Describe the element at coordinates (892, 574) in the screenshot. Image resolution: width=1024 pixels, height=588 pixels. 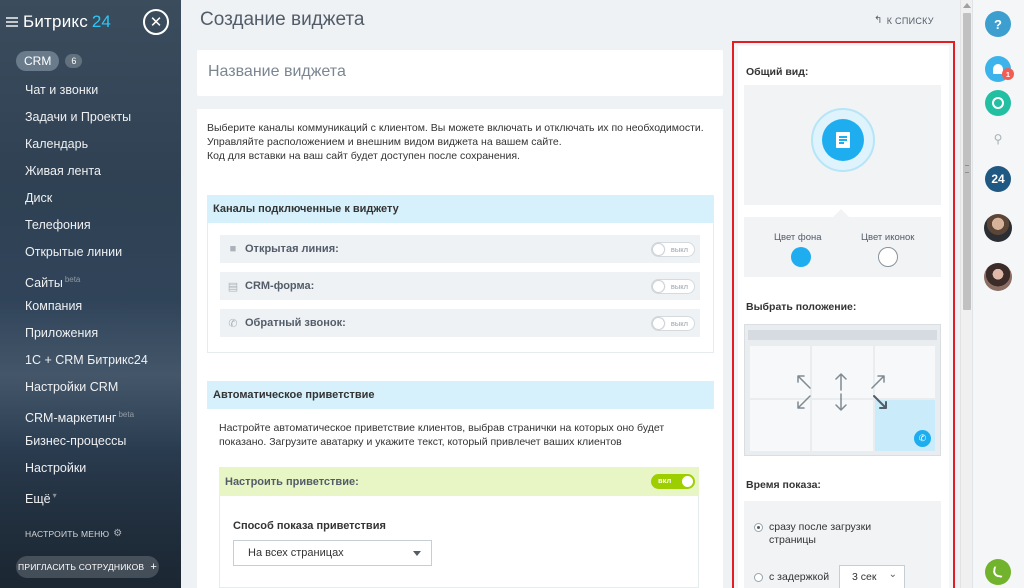
I see `chevron-down-icon: ⌄` at that location.